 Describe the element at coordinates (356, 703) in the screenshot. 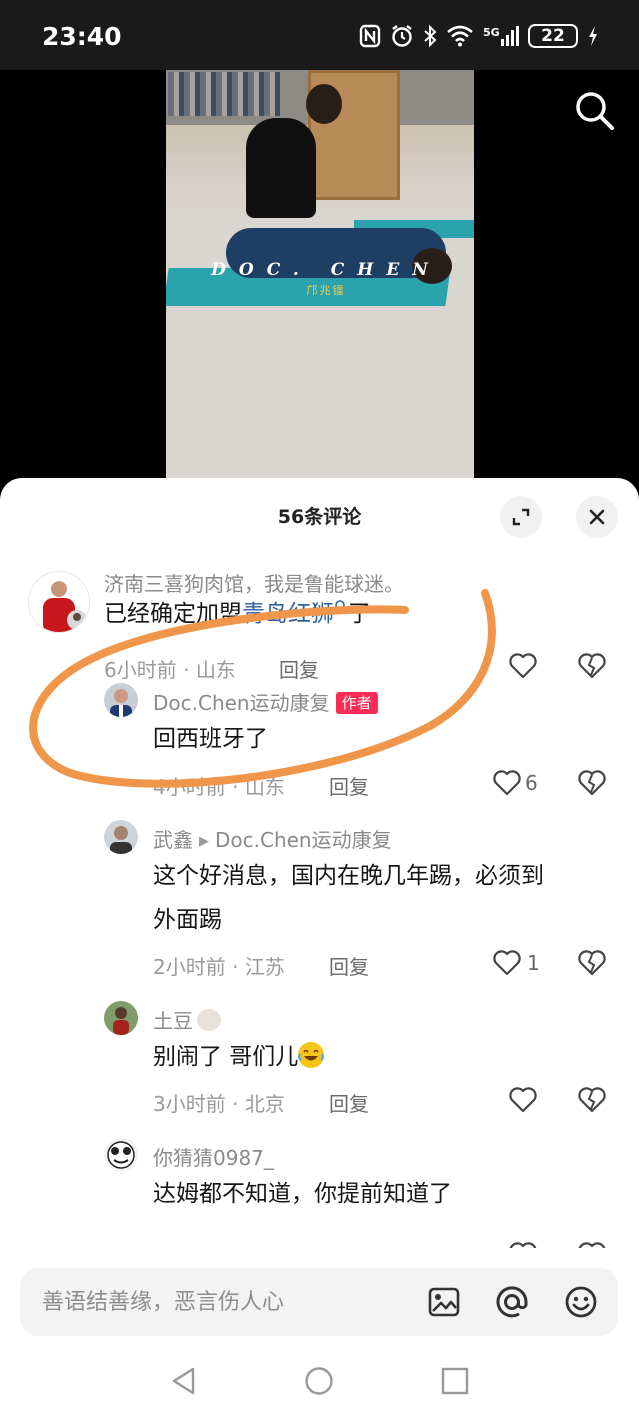

I see `author-badge: 作者` at that location.